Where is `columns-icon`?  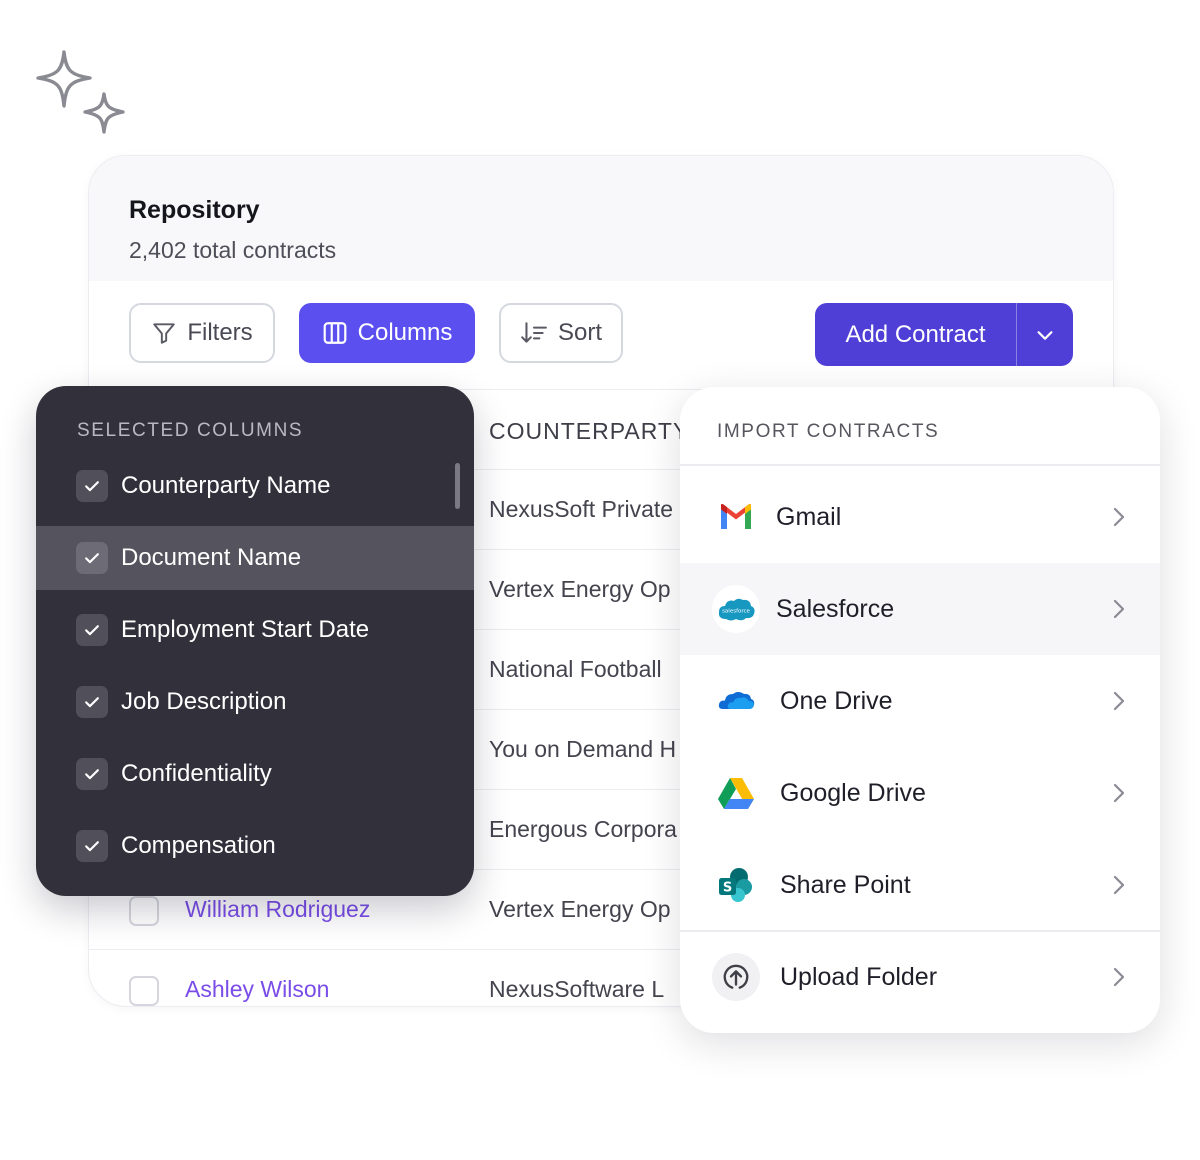 columns-icon is located at coordinates (335, 333).